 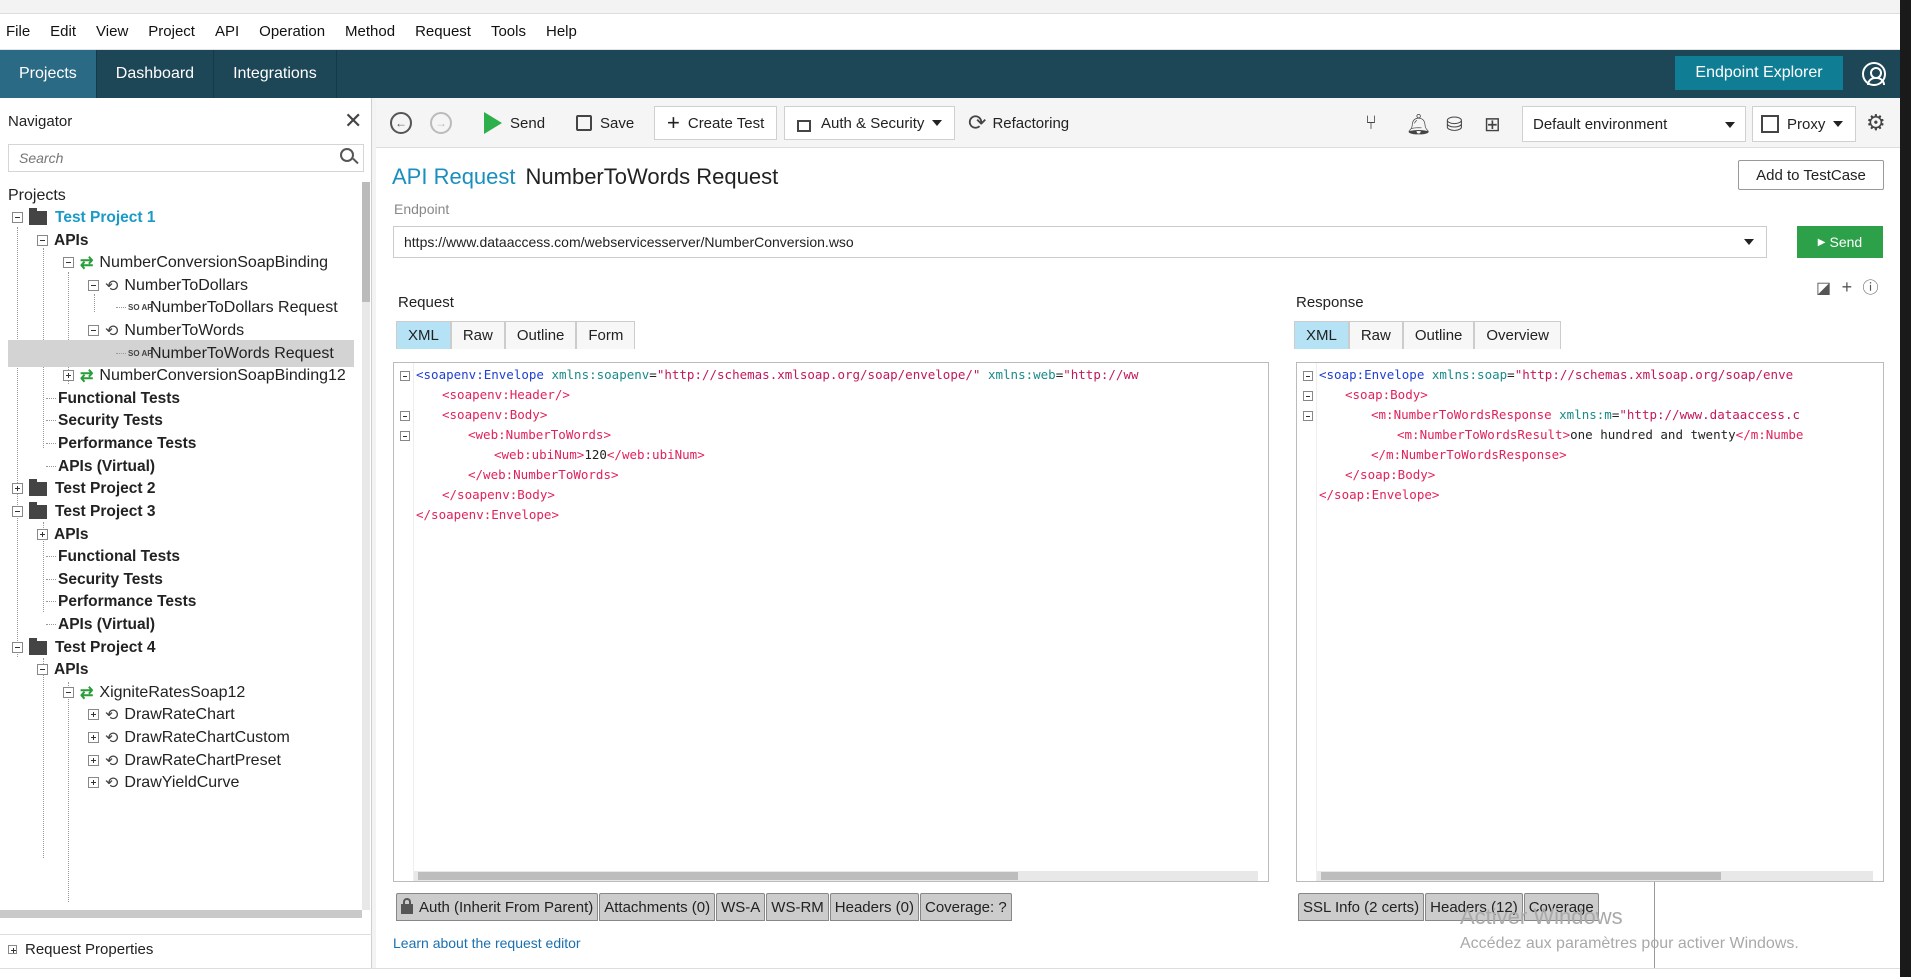 I want to click on tab-dashboard: Dashboard, so click(x=156, y=74).